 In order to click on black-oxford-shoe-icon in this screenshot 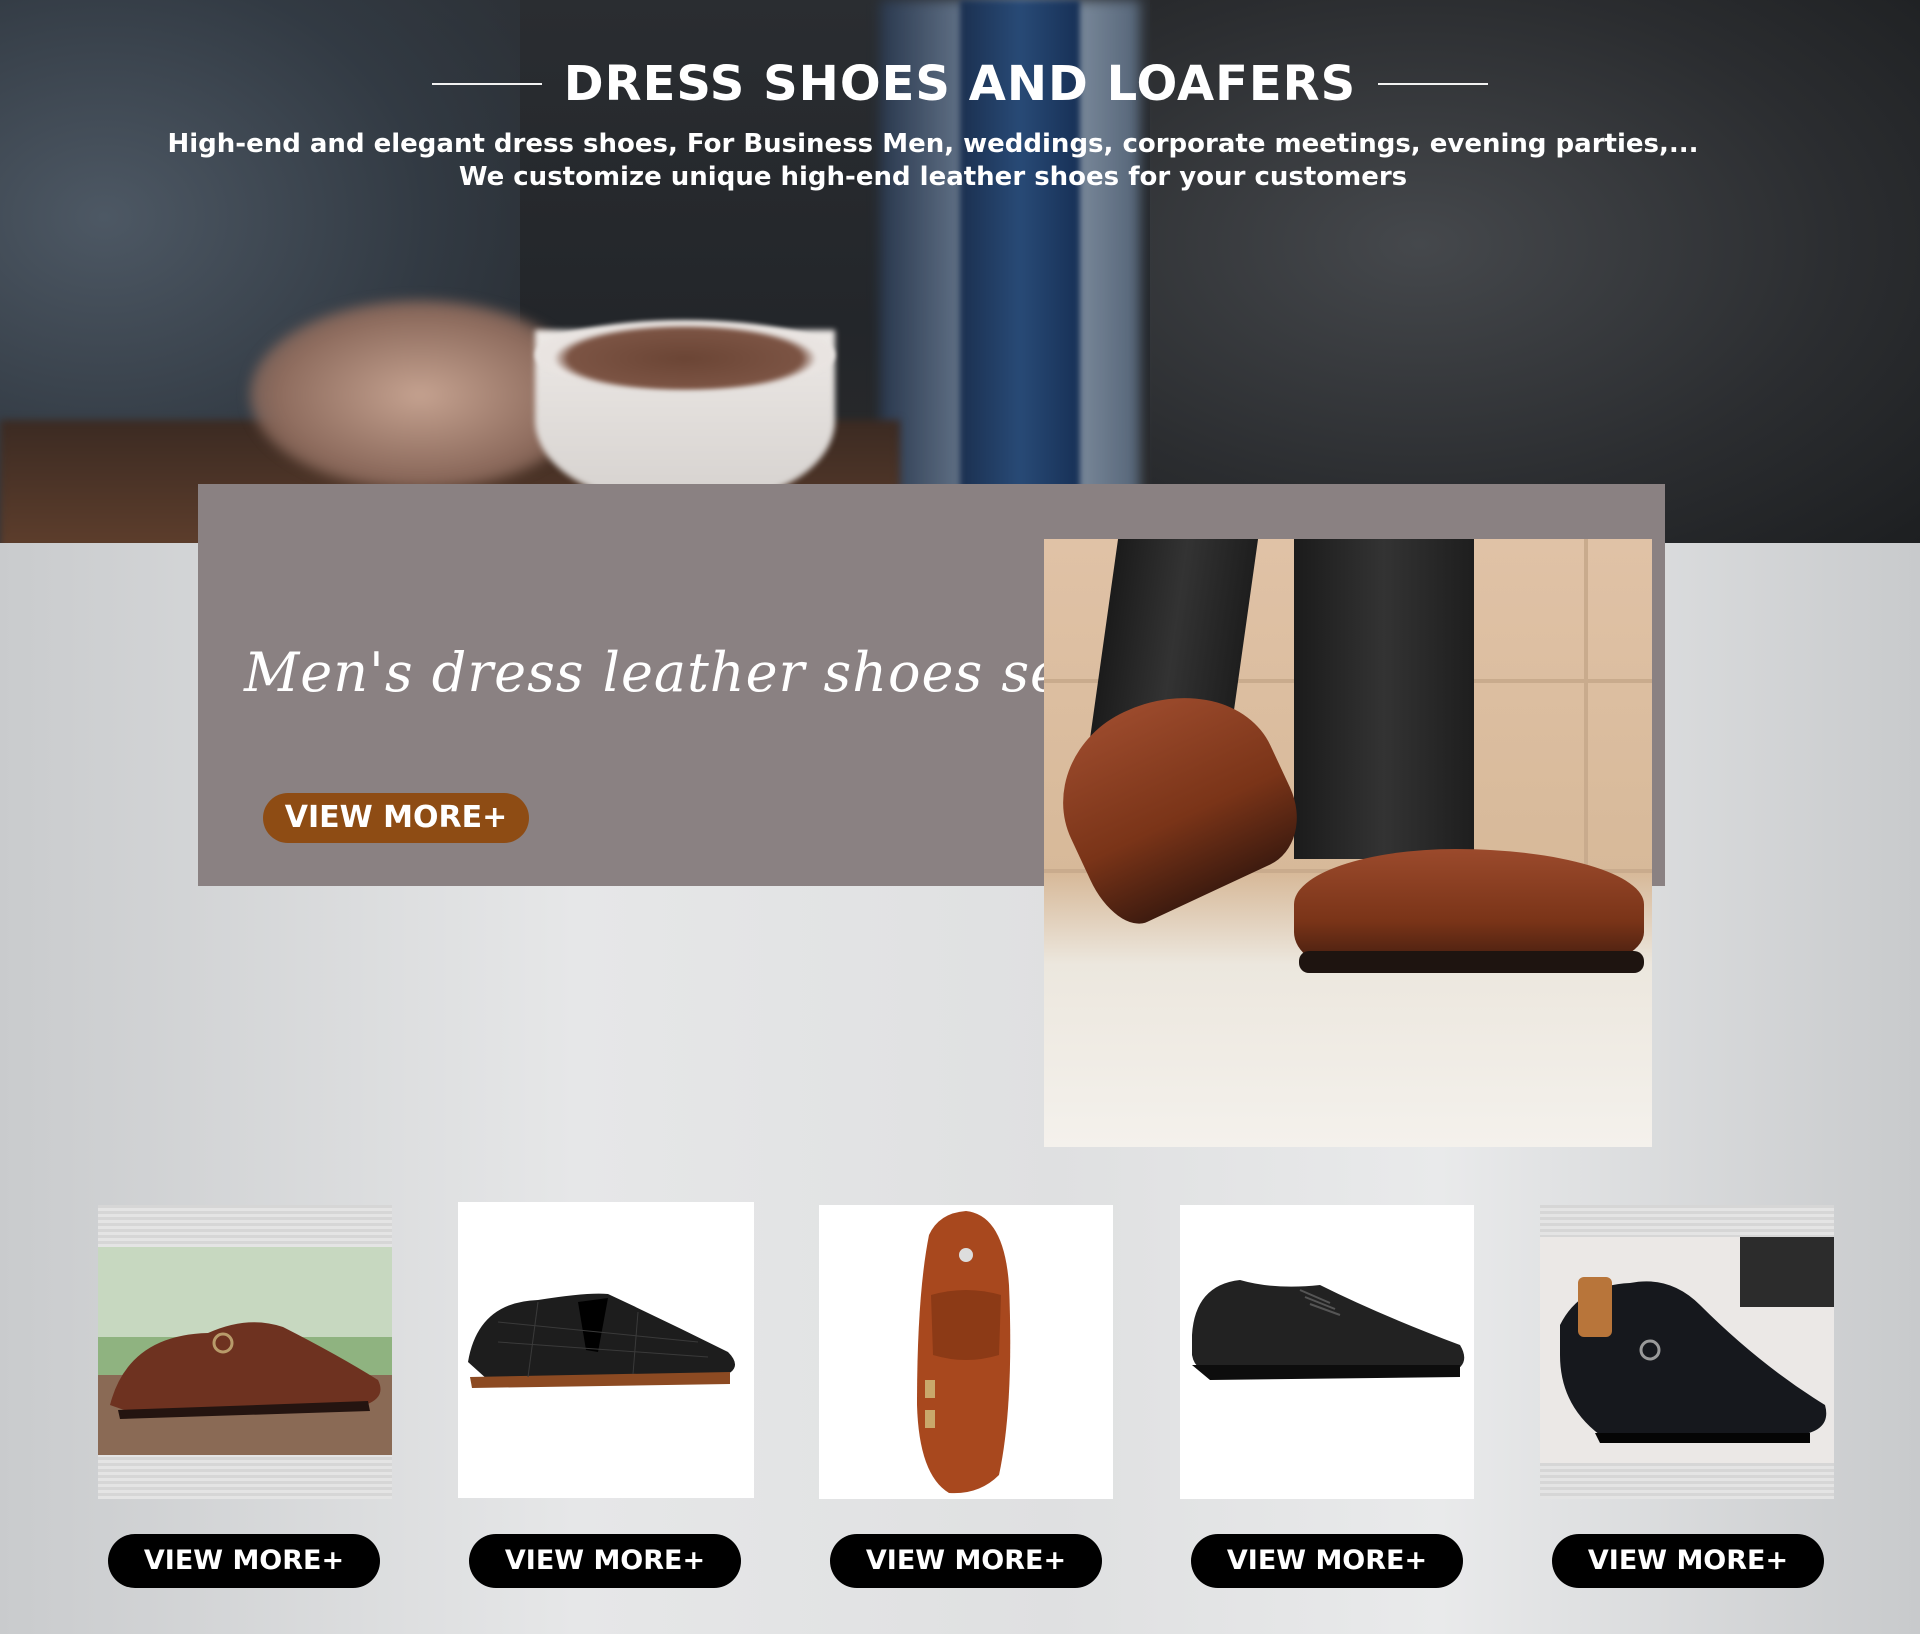, I will do `click(1328, 1330)`.